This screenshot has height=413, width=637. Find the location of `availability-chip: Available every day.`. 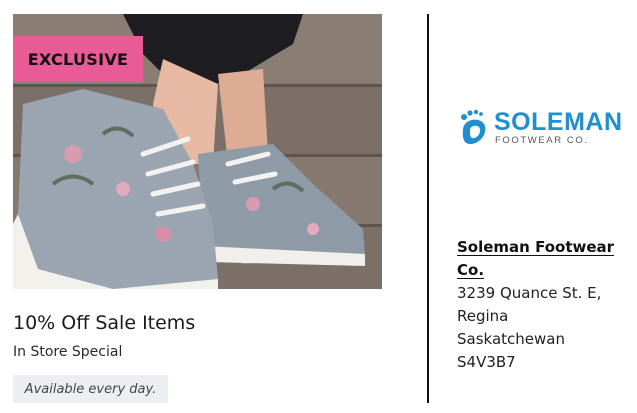

availability-chip: Available every day. is located at coordinates (90, 389).